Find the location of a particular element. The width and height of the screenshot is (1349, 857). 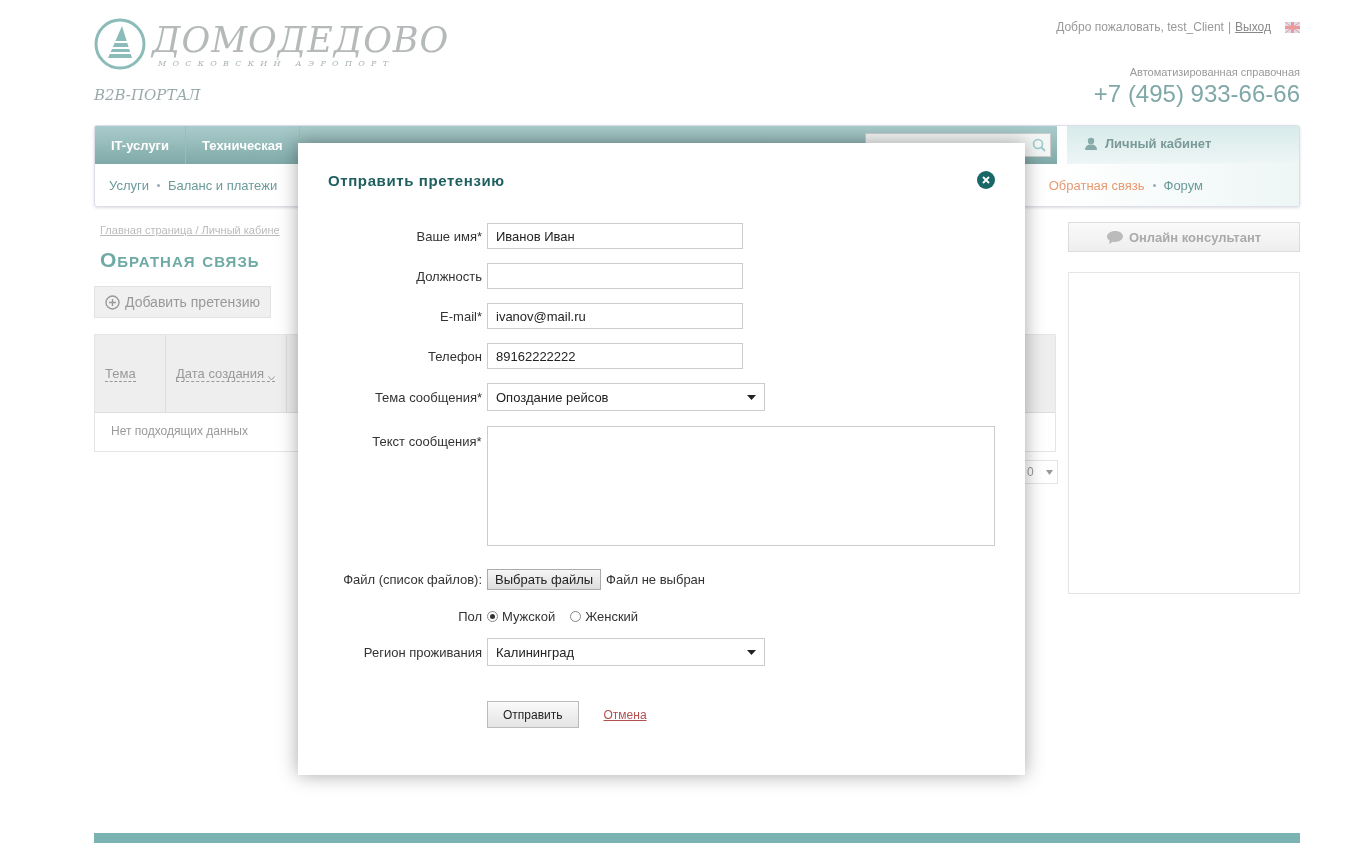

choose-files-button: Выбрать файлы is located at coordinates (544, 579).